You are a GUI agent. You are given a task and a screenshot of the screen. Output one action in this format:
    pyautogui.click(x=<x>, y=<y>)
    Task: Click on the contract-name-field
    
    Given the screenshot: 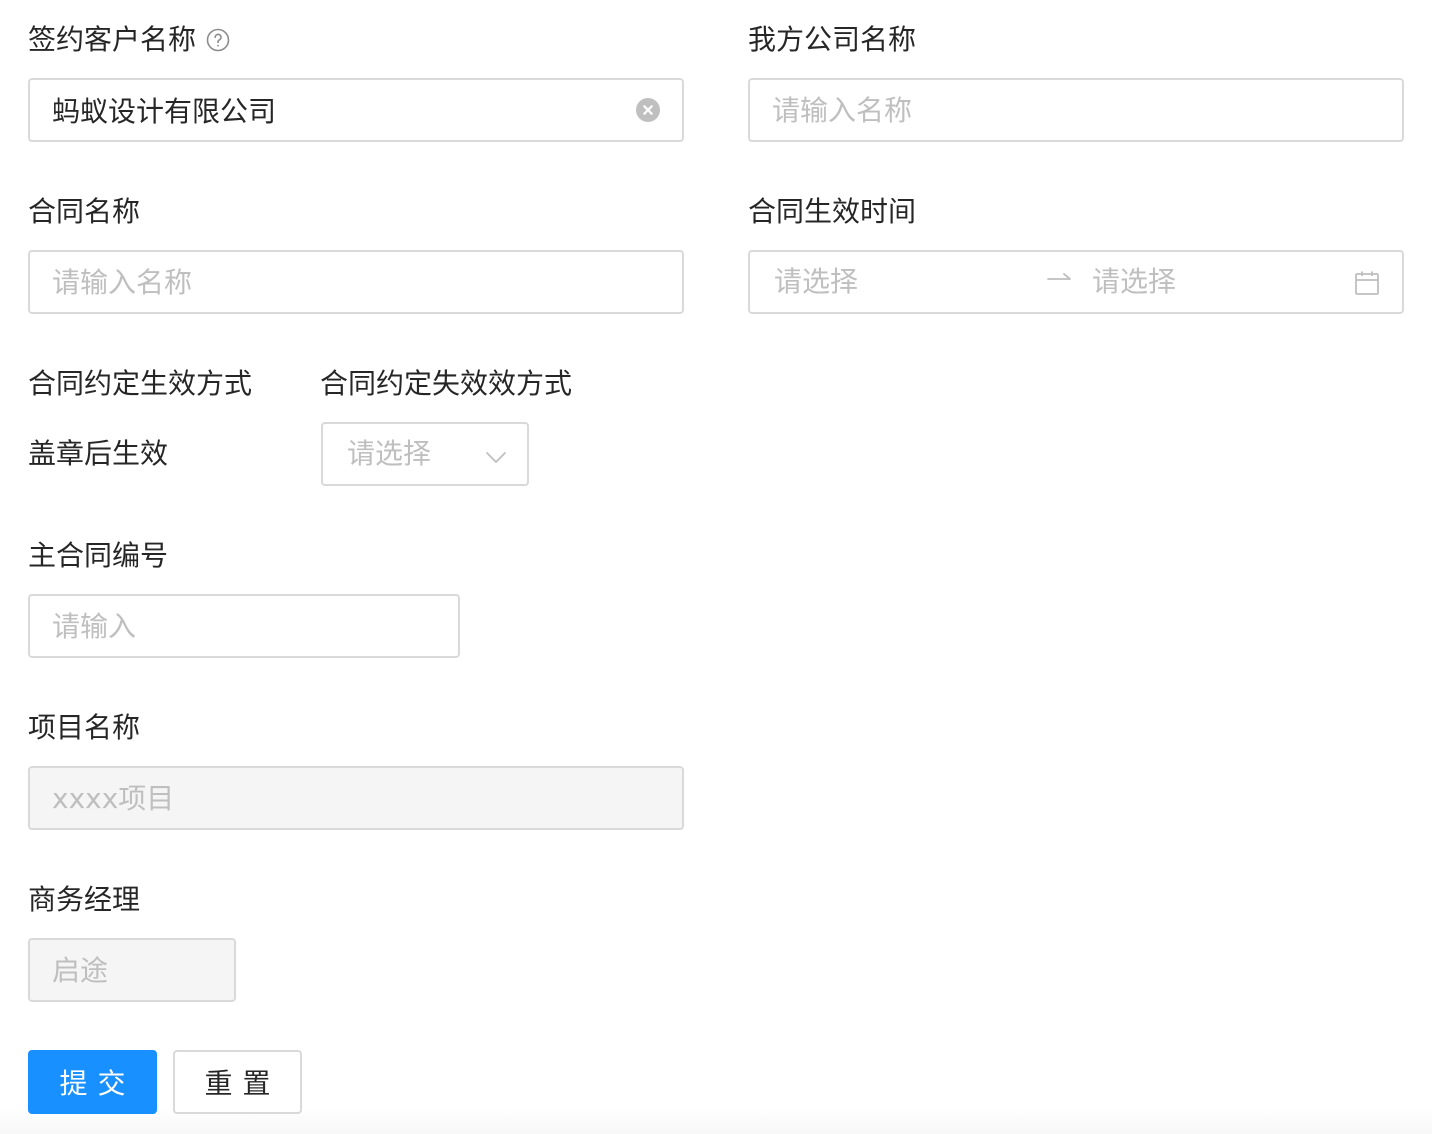 What is the action you would take?
    pyautogui.click(x=356, y=282)
    